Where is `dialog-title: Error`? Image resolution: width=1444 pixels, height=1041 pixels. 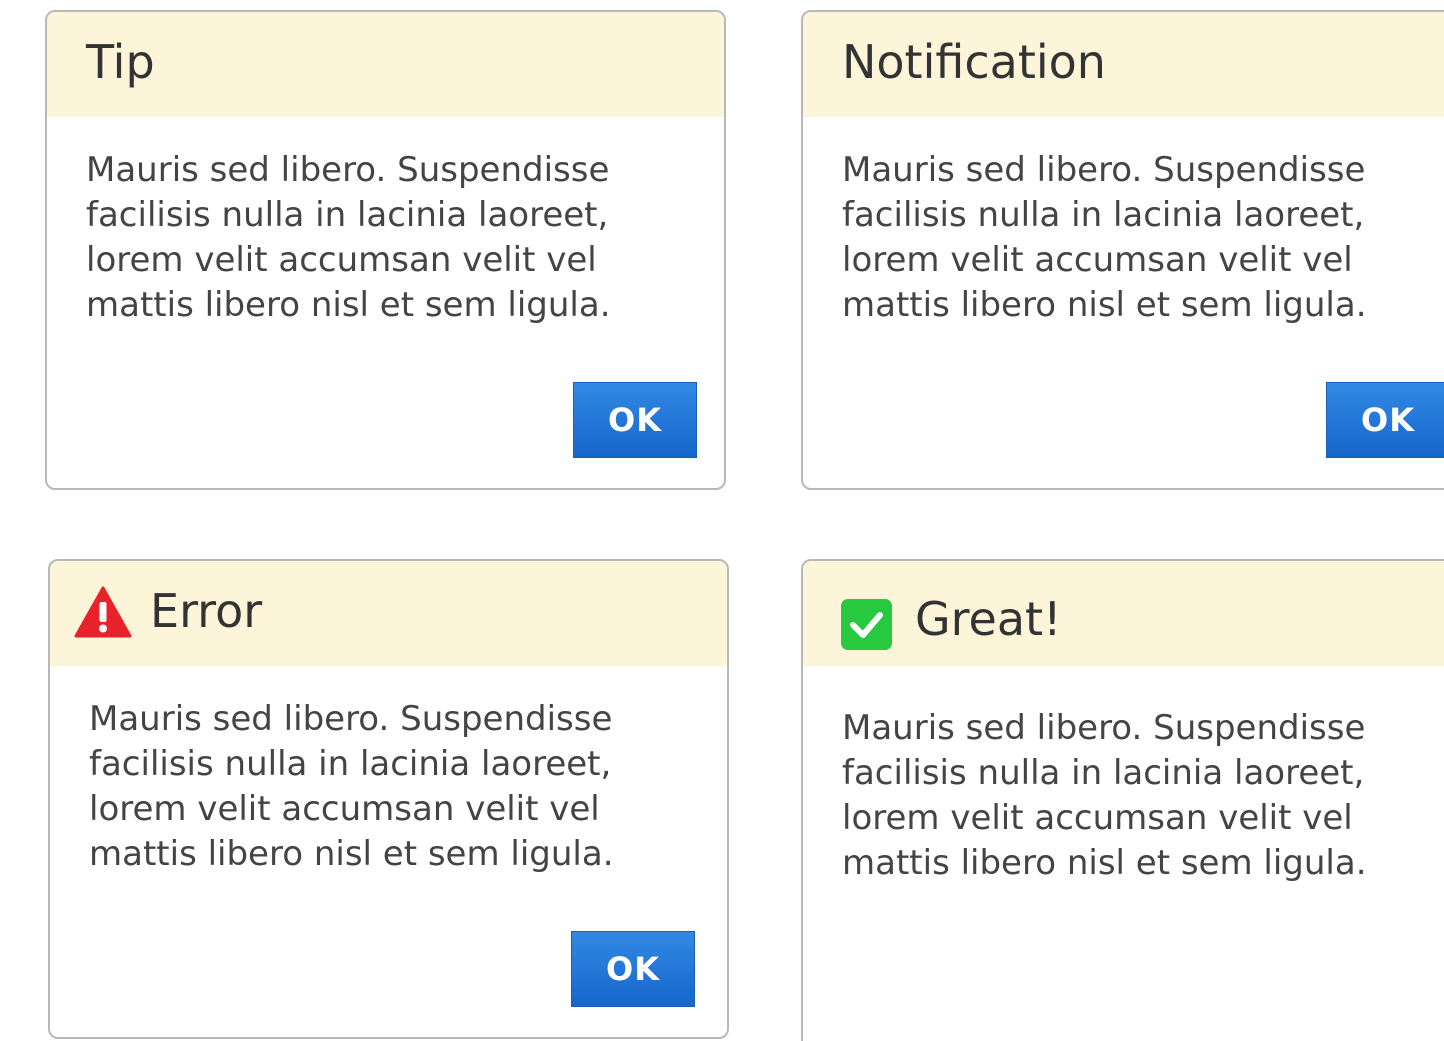
dialog-title: Error is located at coordinates (206, 611).